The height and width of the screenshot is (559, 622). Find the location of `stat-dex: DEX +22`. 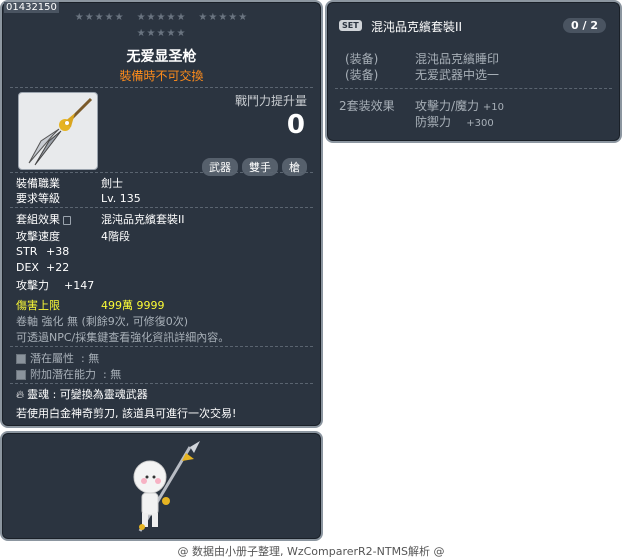

stat-dex: DEX +22 is located at coordinates (43, 267).